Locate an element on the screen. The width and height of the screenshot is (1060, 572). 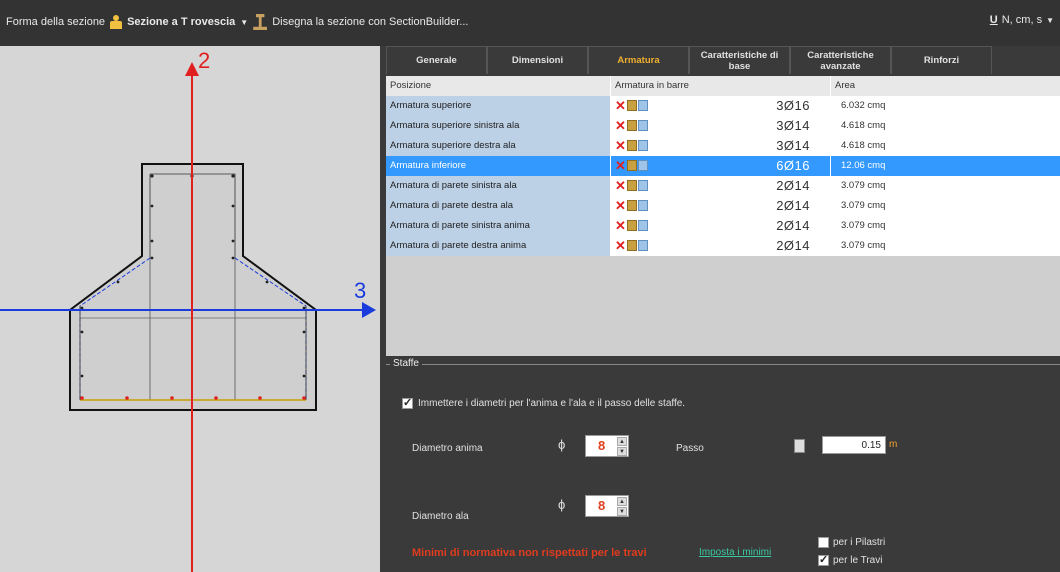
header-area: Area is located at coordinates (945, 86).